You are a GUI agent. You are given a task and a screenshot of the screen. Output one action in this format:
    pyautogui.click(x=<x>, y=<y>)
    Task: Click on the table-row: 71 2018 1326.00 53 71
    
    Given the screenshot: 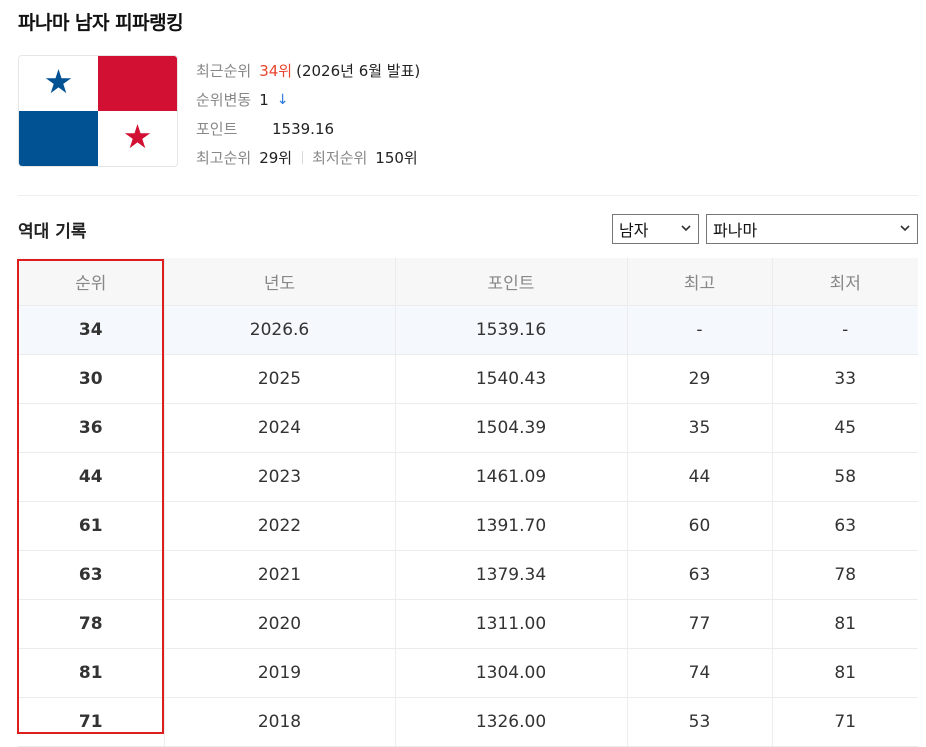 What is the action you would take?
    pyautogui.click(x=468, y=722)
    